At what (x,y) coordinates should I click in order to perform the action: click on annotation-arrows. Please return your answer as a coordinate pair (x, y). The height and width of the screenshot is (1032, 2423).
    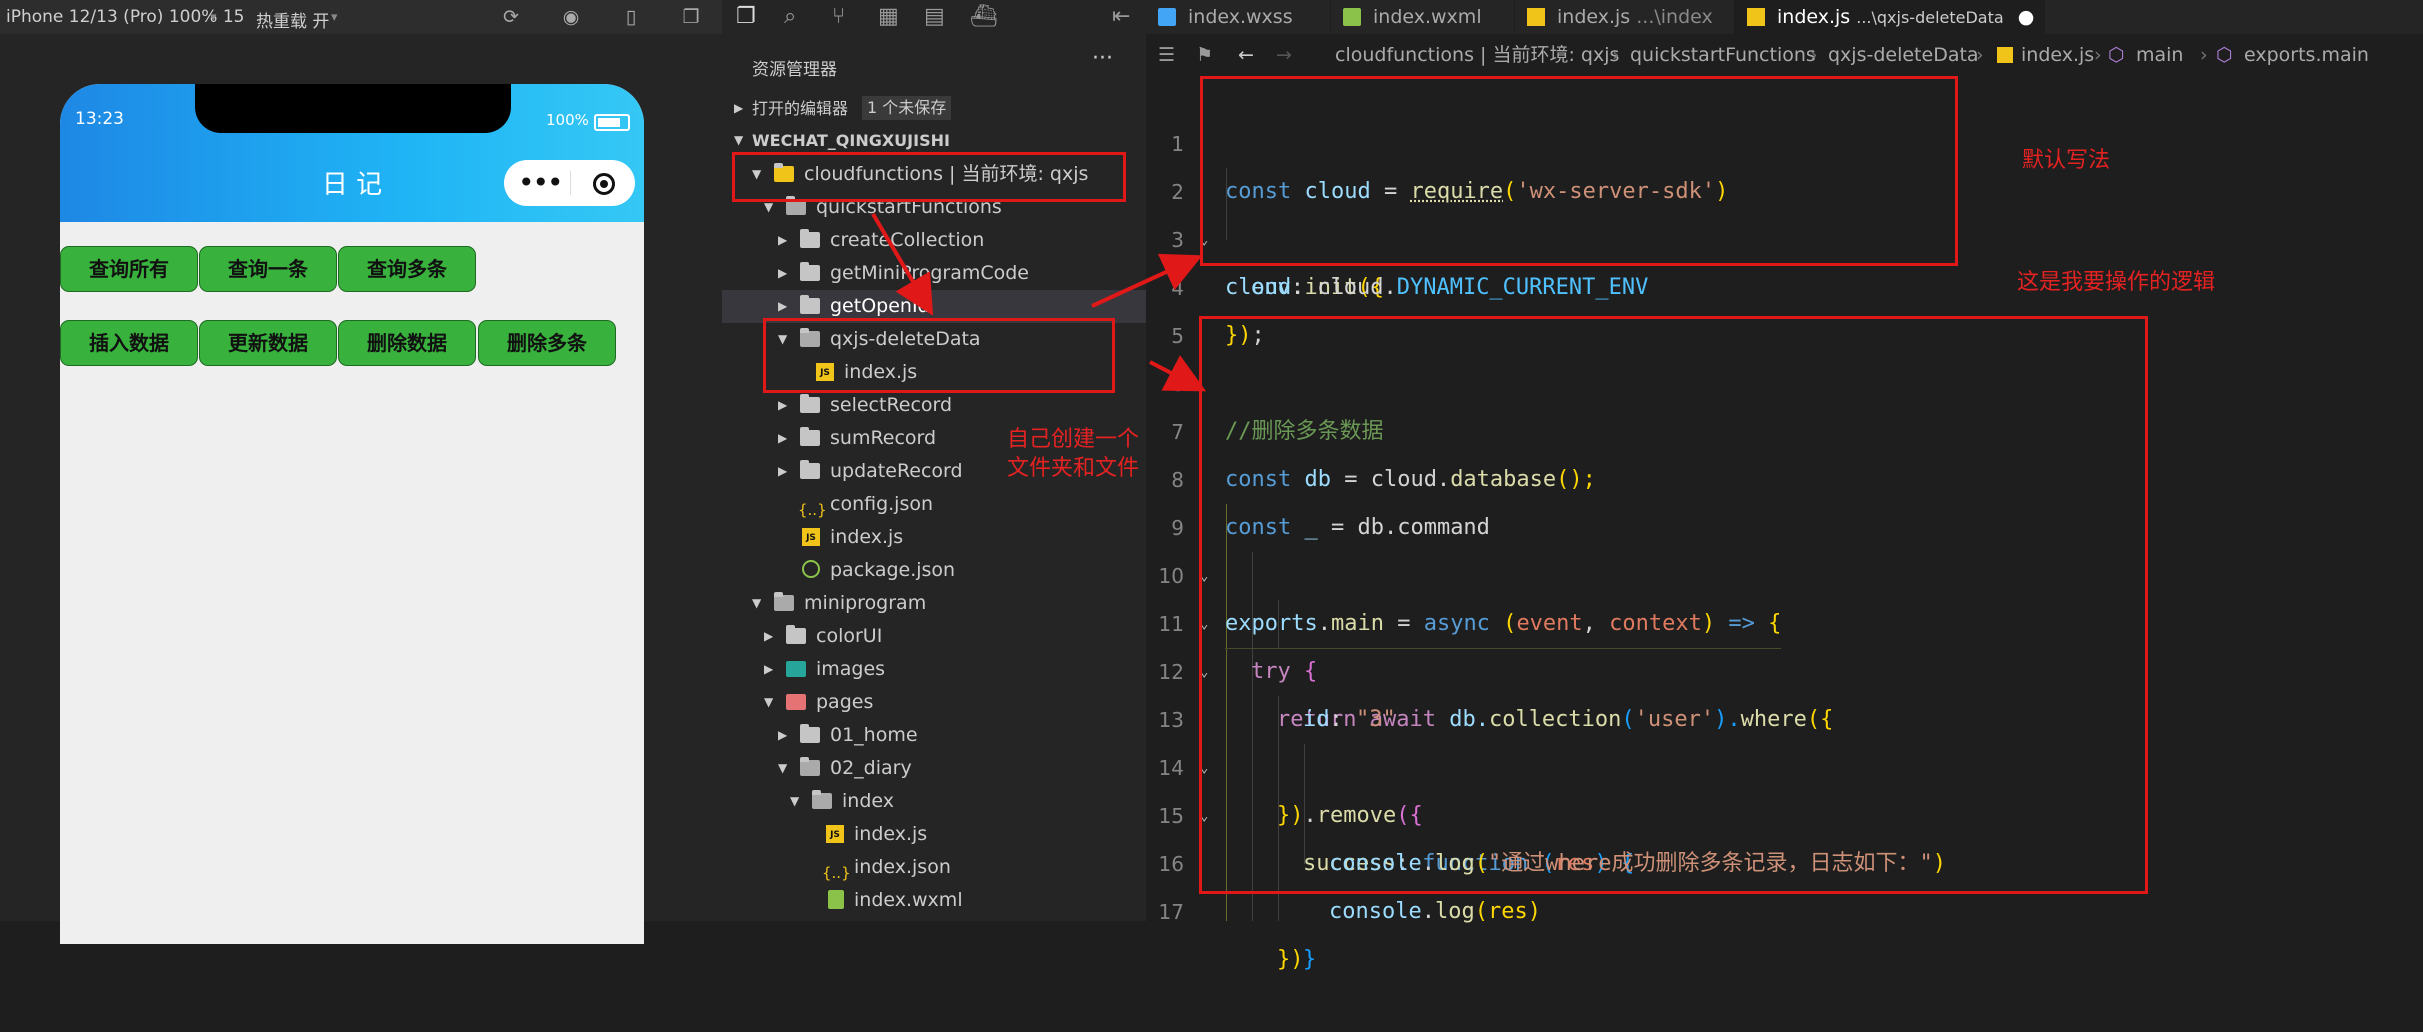
    Looking at the image, I should click on (1039, 302).